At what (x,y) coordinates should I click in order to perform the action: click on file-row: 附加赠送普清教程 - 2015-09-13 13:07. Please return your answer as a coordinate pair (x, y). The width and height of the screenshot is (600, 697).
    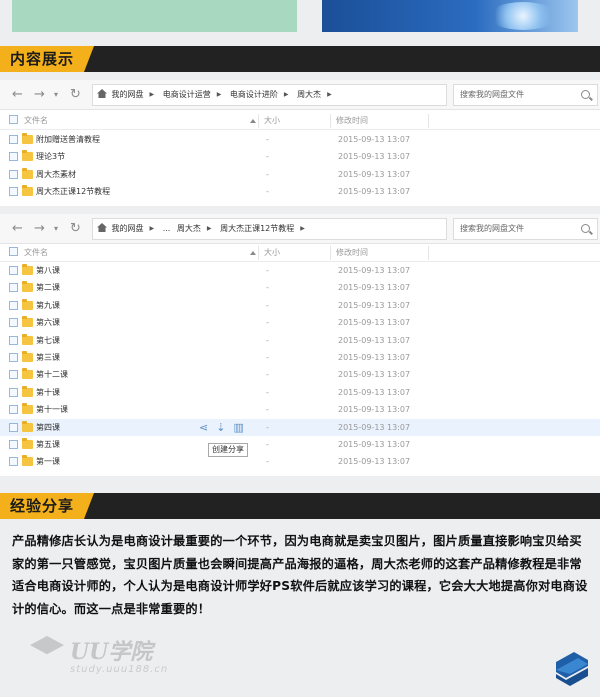
    Looking at the image, I should click on (300, 139).